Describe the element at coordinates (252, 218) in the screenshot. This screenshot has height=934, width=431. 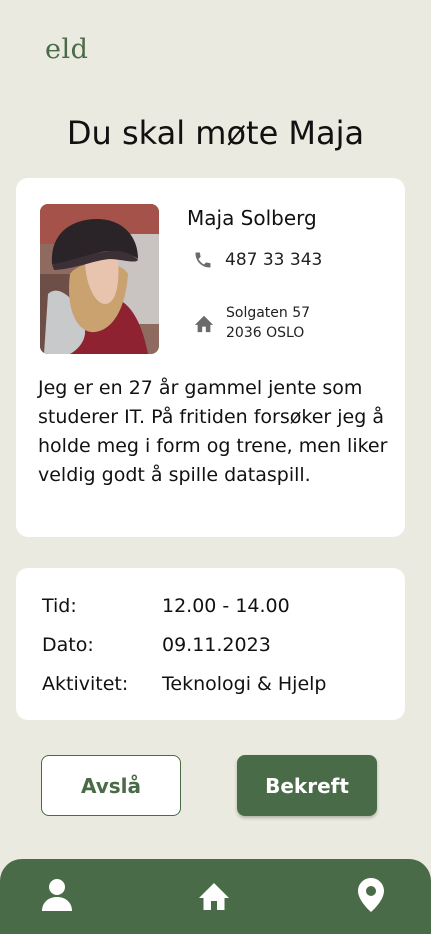
I see `profile-name: Maja Solberg` at that location.